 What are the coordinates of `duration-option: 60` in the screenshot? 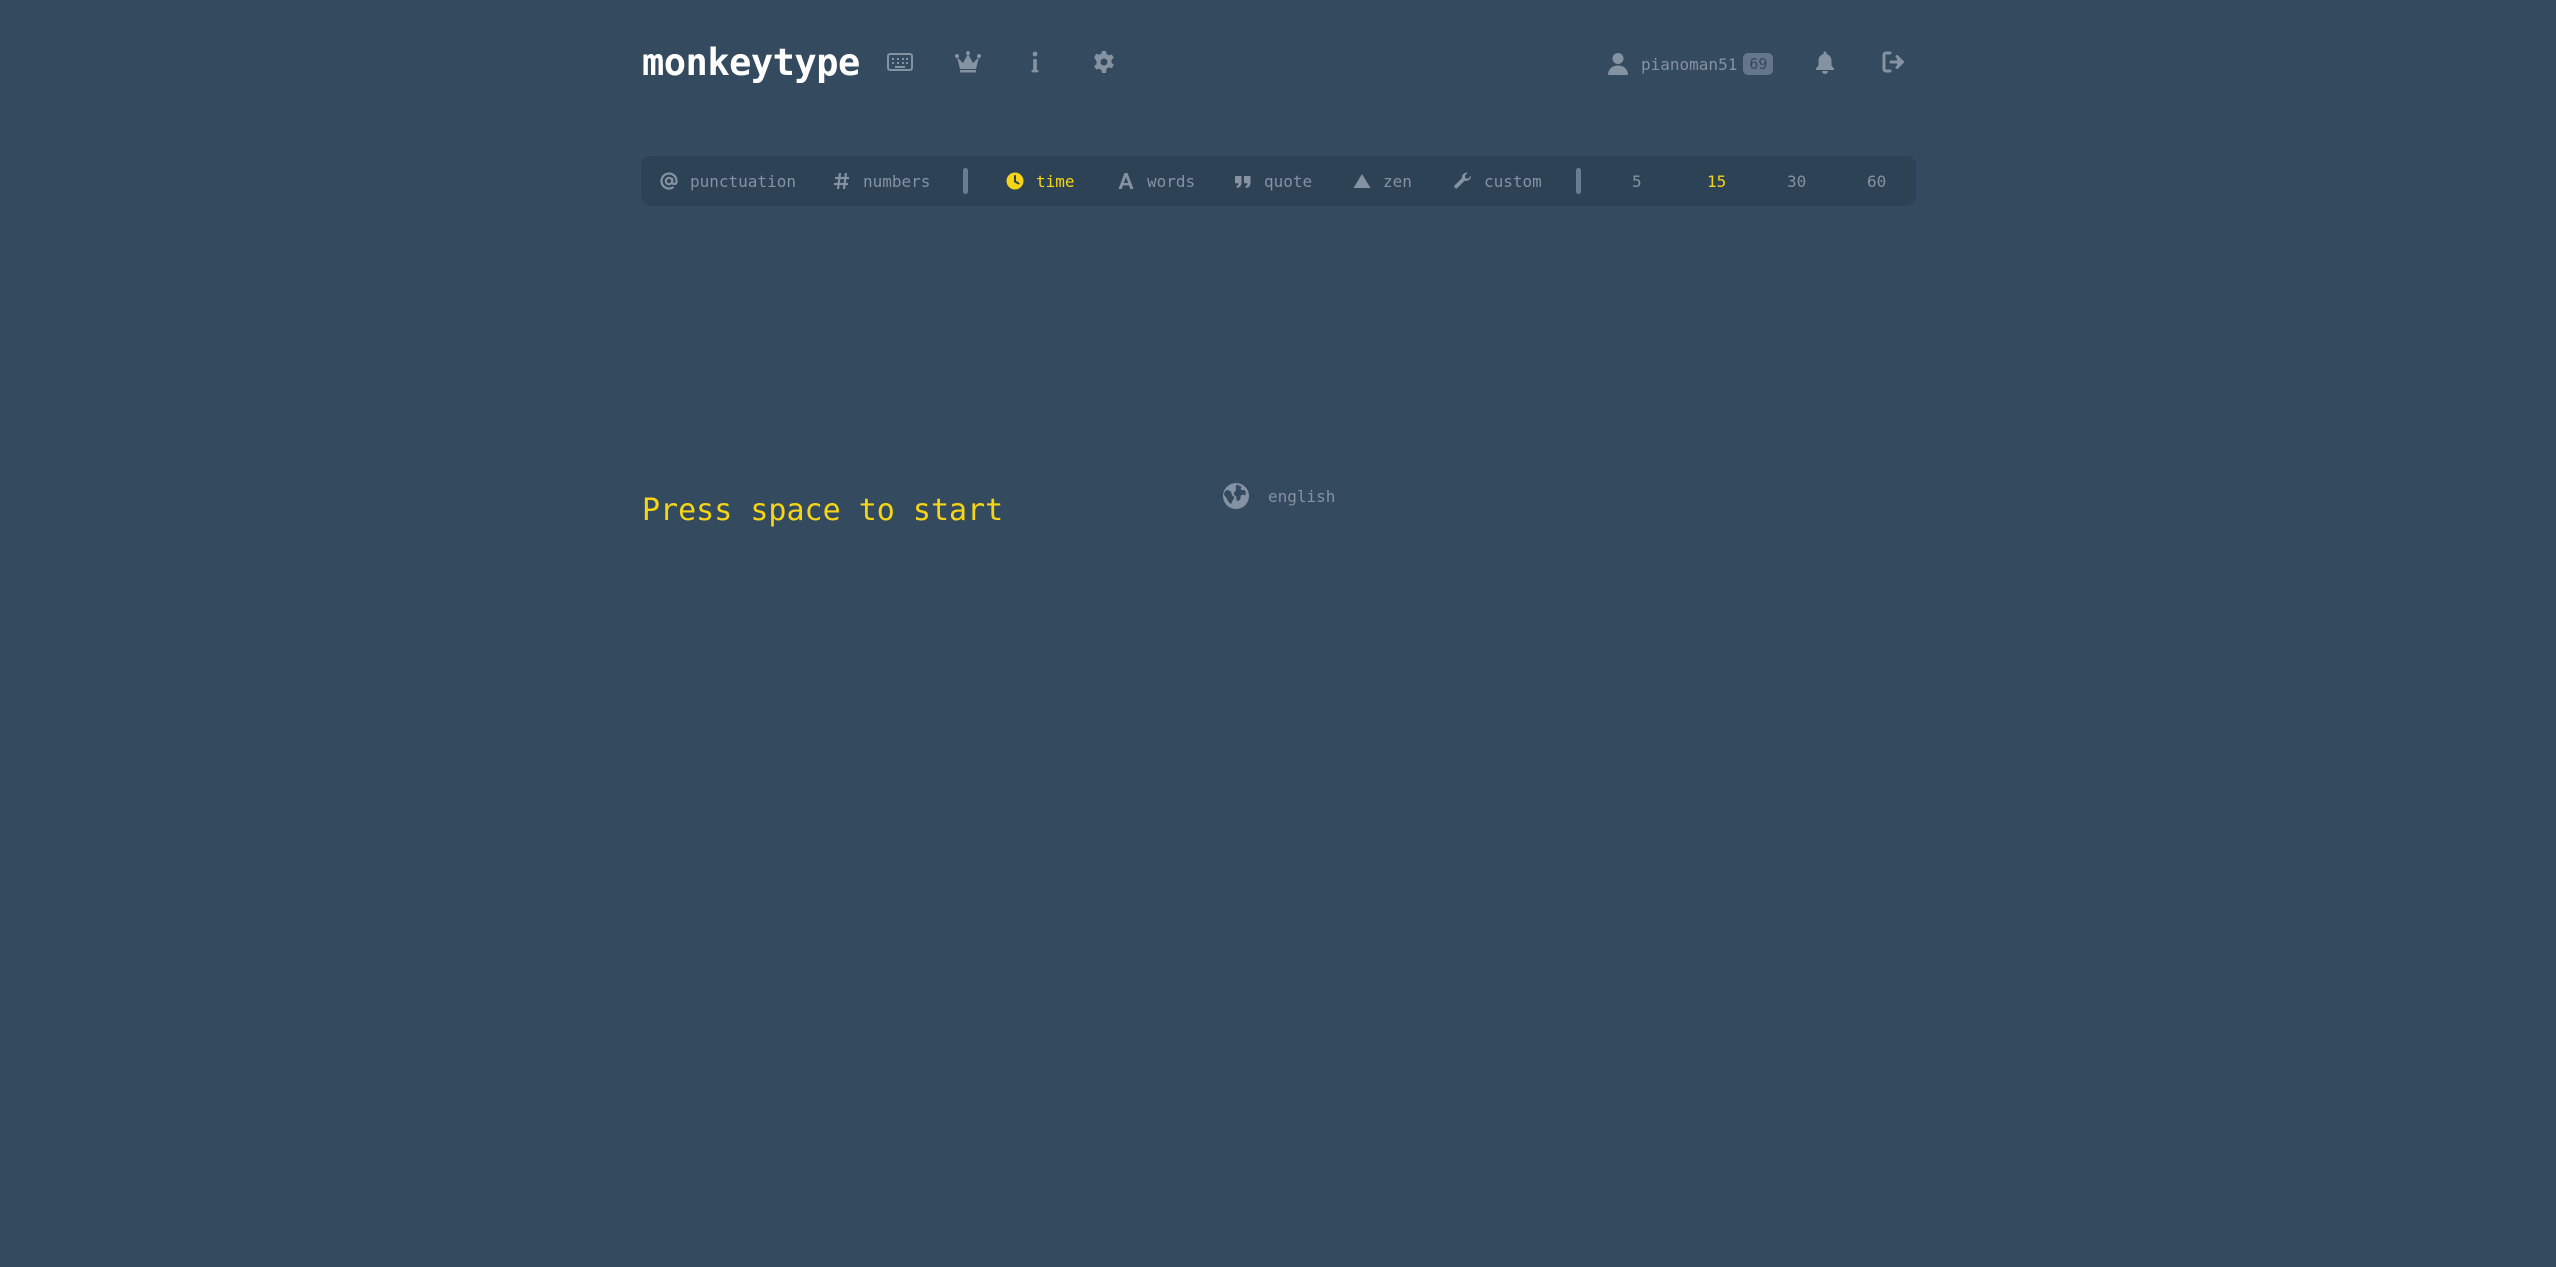 It's located at (1876, 181).